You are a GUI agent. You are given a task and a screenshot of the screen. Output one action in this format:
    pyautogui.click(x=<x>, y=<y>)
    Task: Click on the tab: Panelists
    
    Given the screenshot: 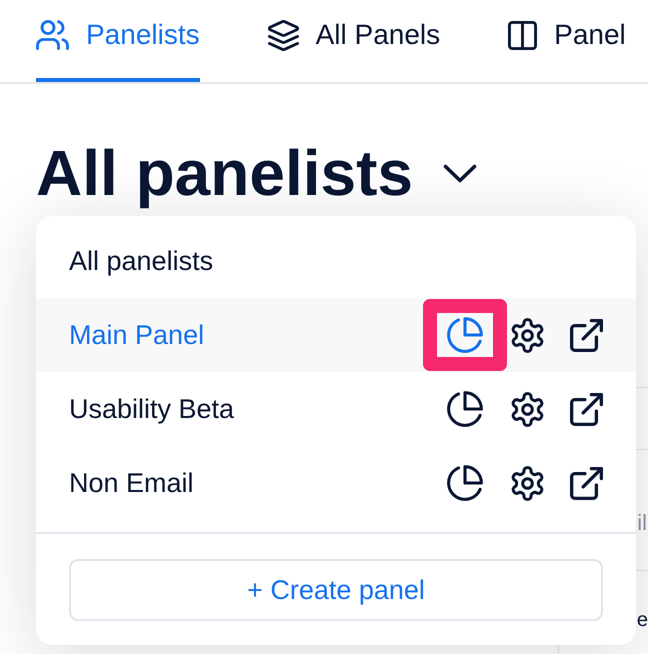 What is the action you would take?
    pyautogui.click(x=118, y=41)
    